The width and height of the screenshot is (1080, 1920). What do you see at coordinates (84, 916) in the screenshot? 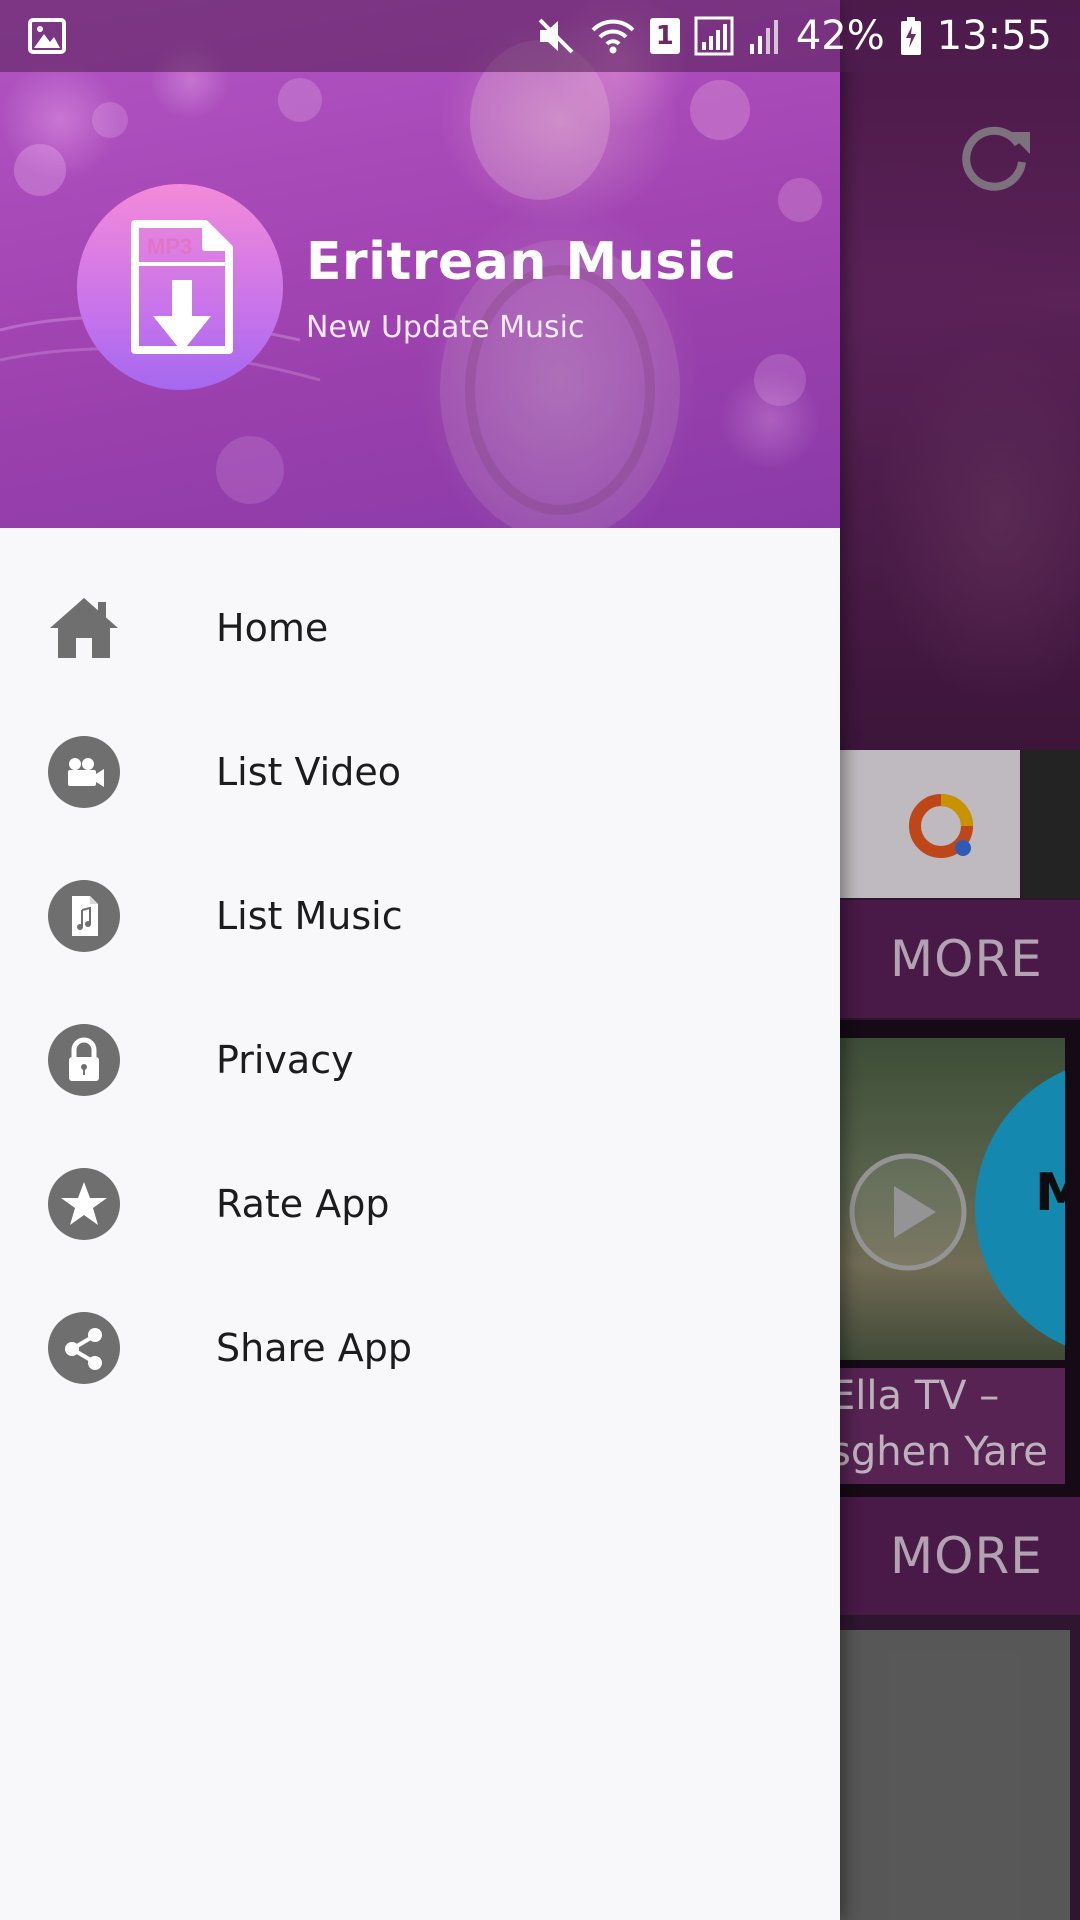
I see `music-file-icon` at bounding box center [84, 916].